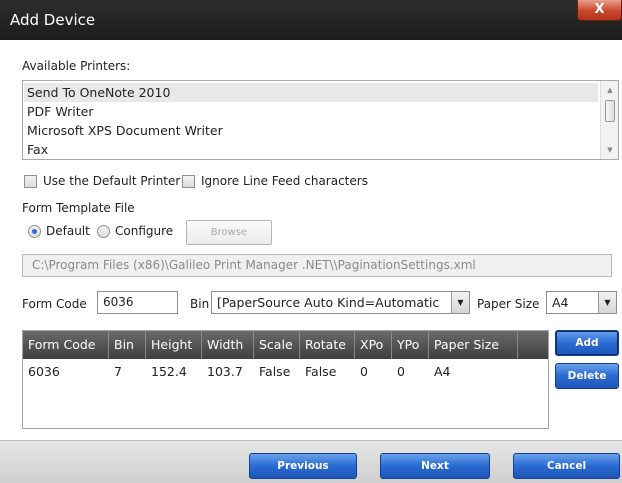  I want to click on radio-configure, so click(103, 231).